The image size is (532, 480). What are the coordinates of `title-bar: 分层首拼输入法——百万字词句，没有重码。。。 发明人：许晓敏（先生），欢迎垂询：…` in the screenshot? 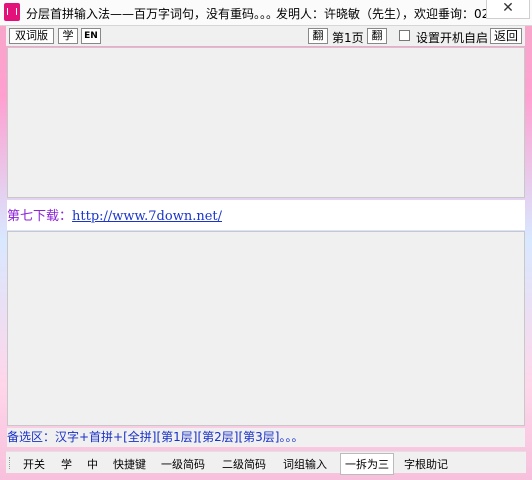 It's located at (266, 13).